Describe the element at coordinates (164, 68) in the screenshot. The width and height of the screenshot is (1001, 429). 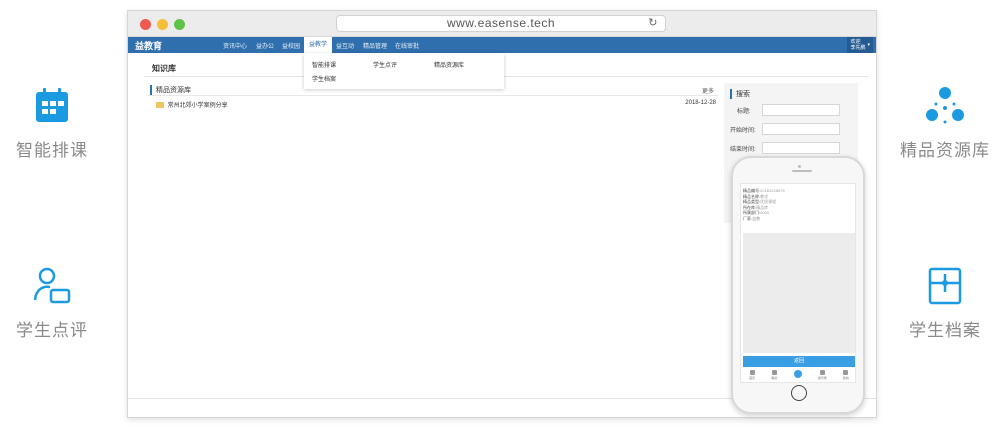
I see `page-title: 知识库` at that location.